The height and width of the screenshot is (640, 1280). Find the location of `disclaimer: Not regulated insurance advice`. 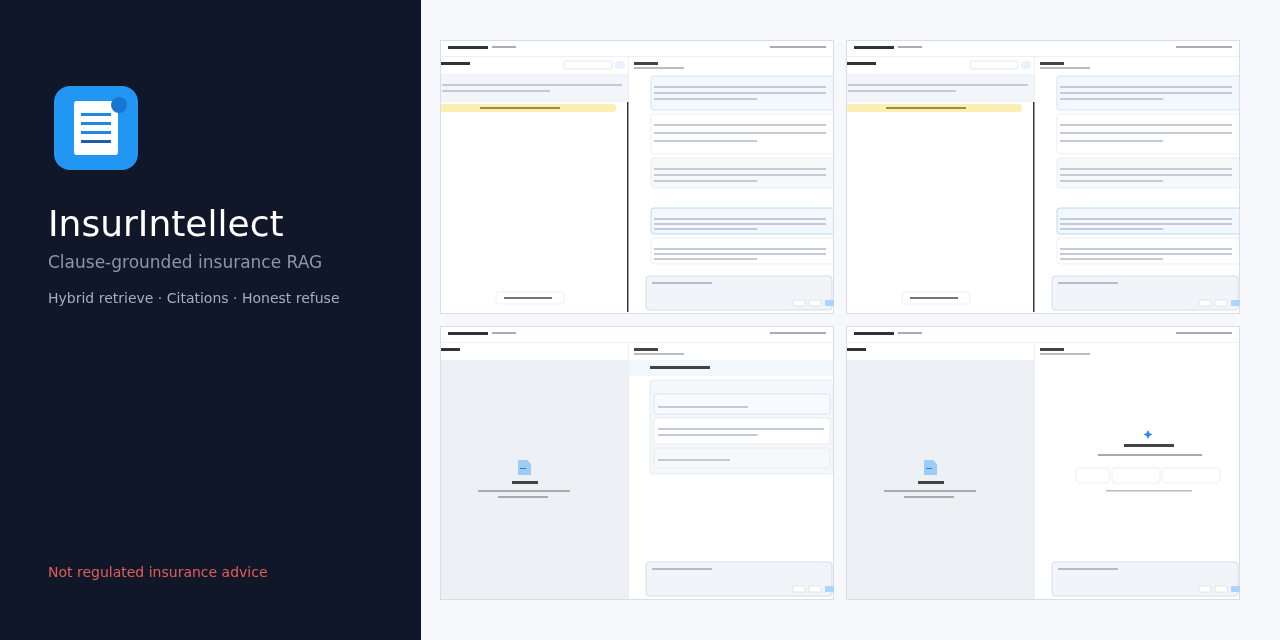

disclaimer: Not regulated insurance advice is located at coordinates (158, 572).